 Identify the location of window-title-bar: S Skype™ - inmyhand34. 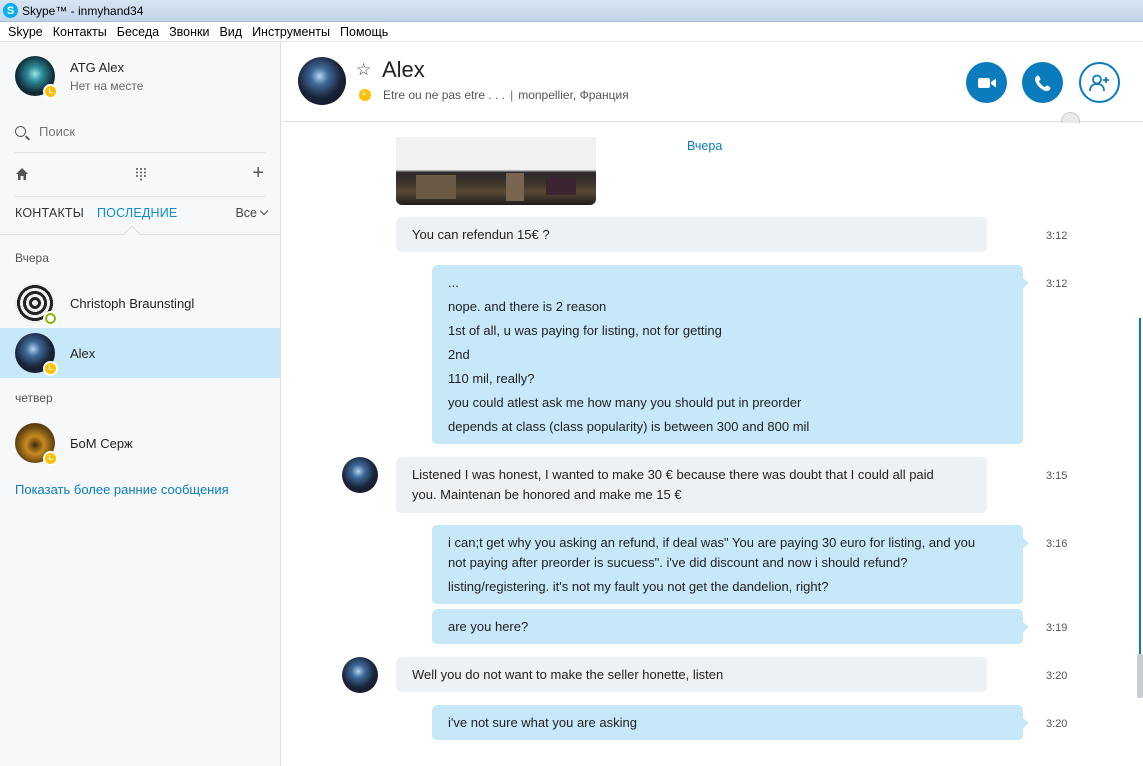
(571, 11).